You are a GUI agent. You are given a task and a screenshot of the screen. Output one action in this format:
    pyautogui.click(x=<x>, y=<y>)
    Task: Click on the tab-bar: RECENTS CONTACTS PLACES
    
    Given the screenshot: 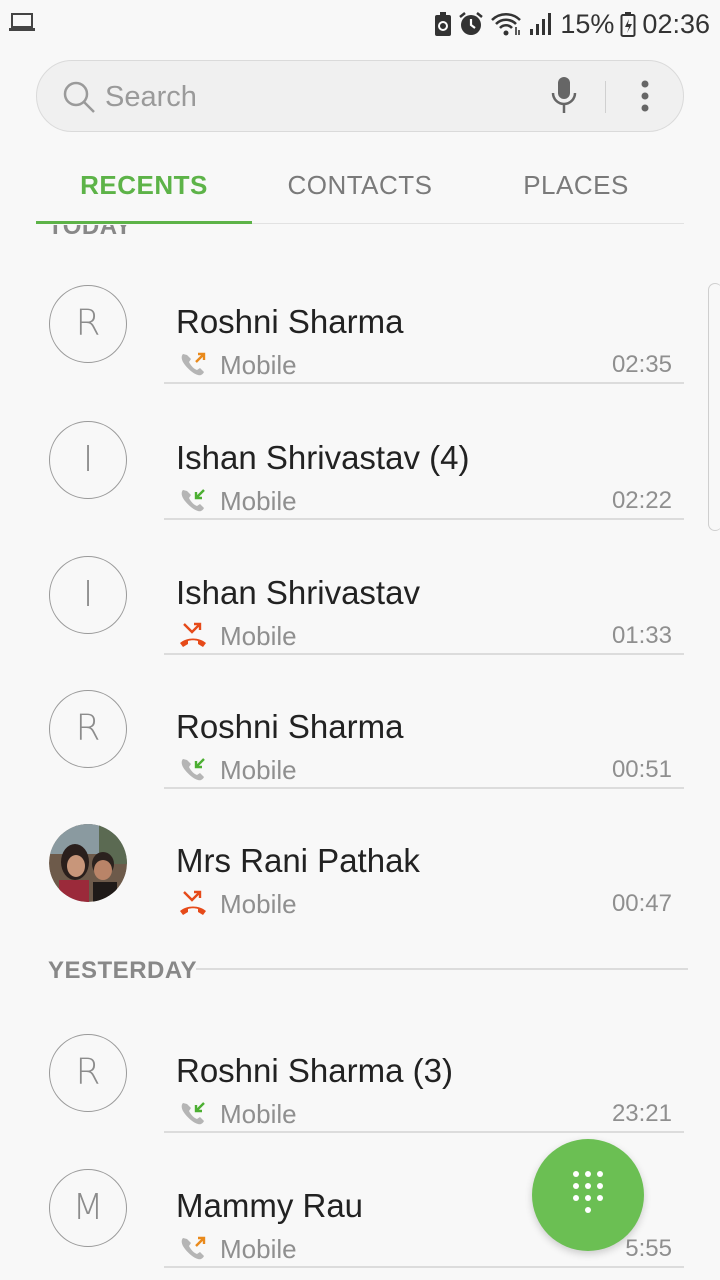 What is the action you would take?
    pyautogui.click(x=360, y=187)
    